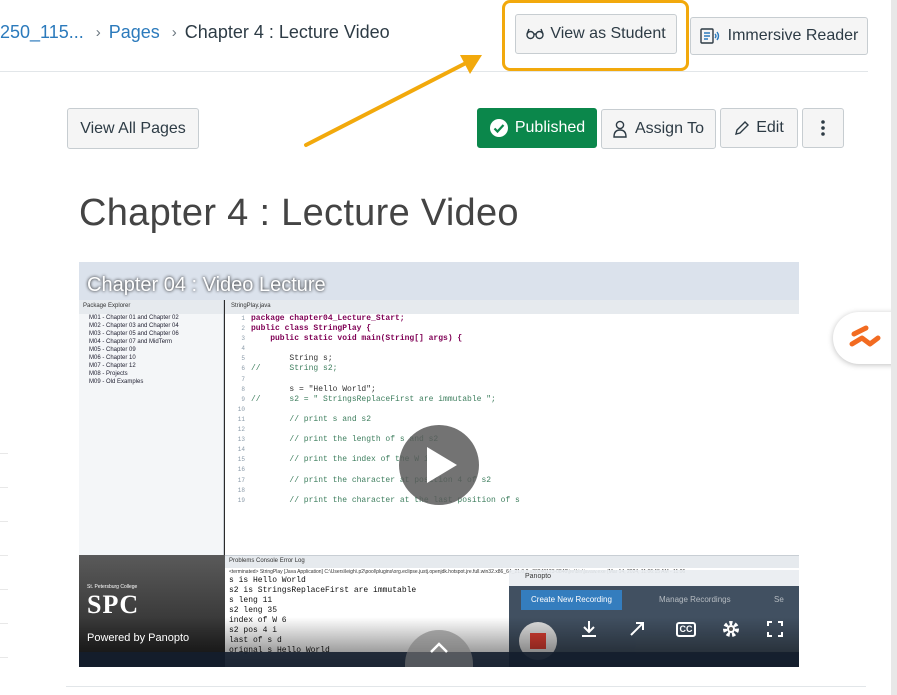  Describe the element at coordinates (241, 500) in the screenshot. I see `line-number: 19` at that location.